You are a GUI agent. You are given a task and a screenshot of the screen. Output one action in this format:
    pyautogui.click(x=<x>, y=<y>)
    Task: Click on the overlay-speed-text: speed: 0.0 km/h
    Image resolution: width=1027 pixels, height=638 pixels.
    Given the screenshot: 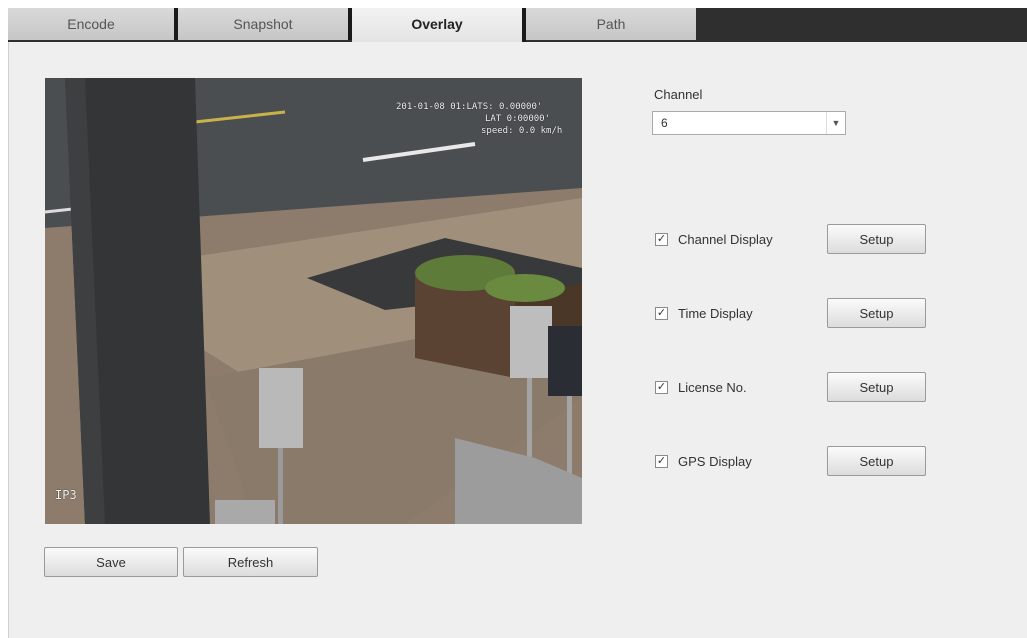 What is the action you would take?
    pyautogui.click(x=522, y=131)
    